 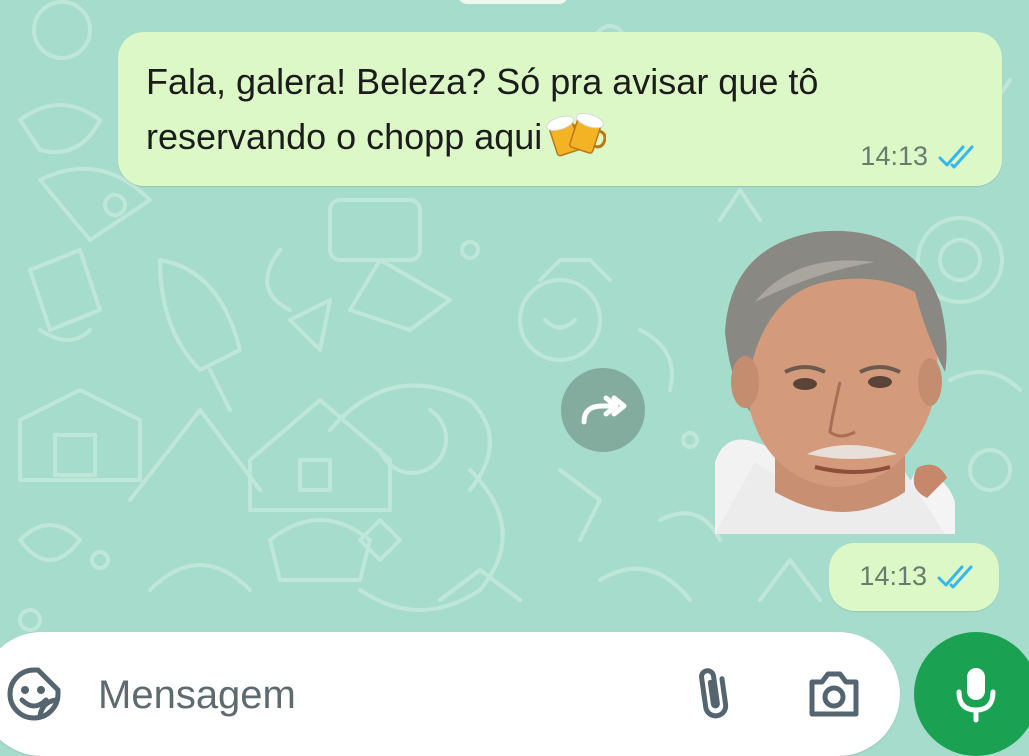 What do you see at coordinates (576, 134) in the screenshot?
I see `beer-mugs-emoji` at bounding box center [576, 134].